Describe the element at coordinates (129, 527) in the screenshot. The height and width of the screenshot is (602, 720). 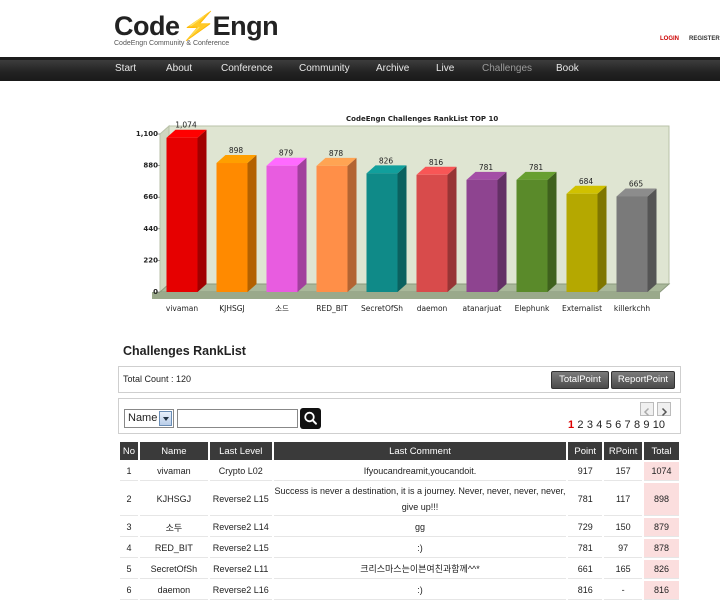
I see `cell-no: 3` at that location.